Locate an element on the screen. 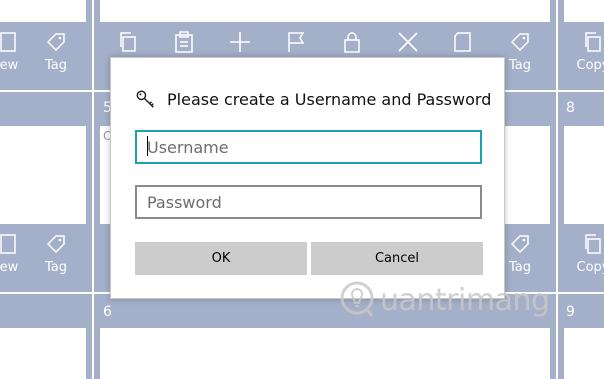 Image resolution: width=604 pixels, height=379 pixels. paste-icon is located at coordinates (184, 42).